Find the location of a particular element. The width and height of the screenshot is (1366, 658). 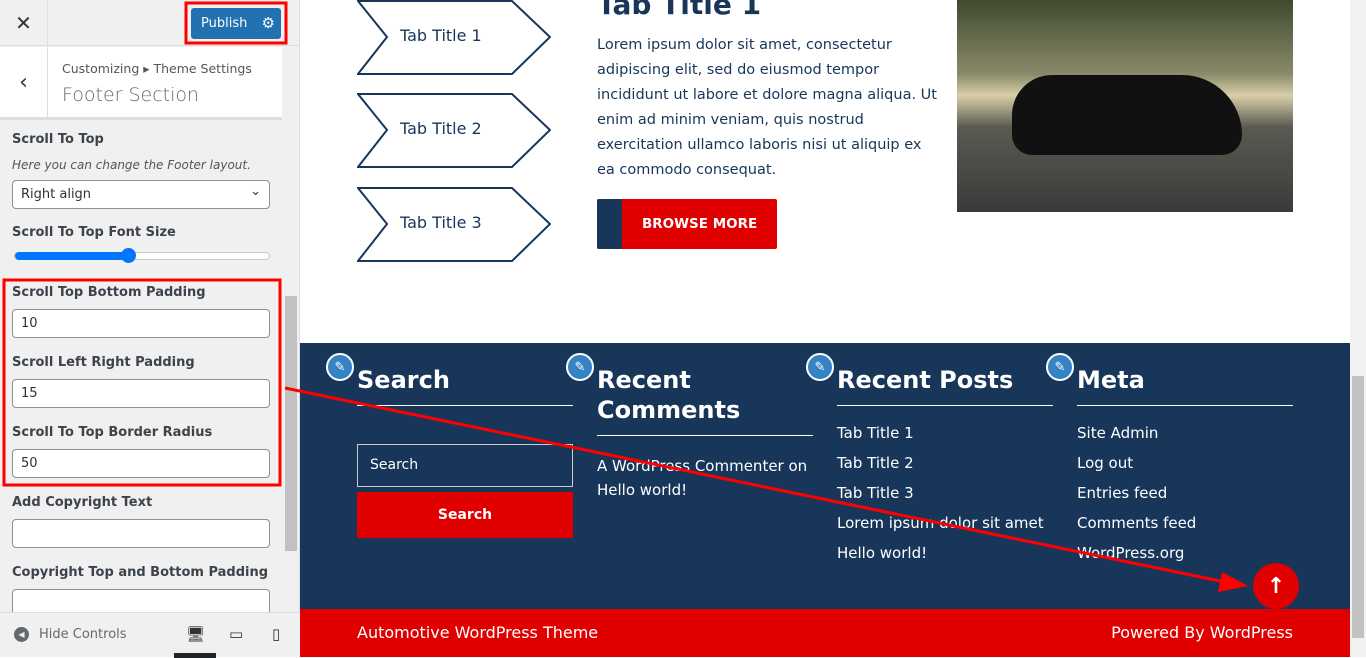

search-input: Search is located at coordinates (465, 465).